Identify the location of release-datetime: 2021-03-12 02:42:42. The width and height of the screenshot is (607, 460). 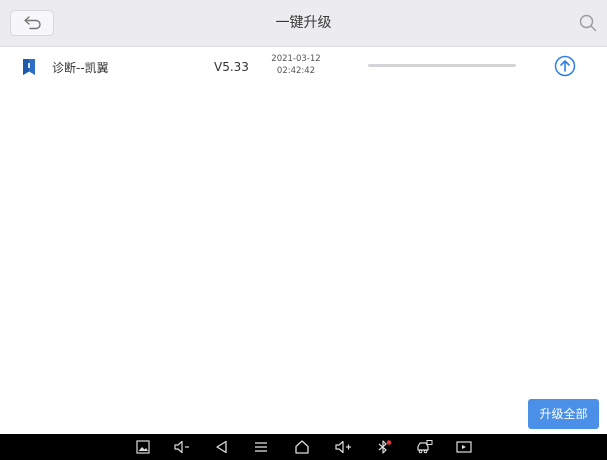
(296, 65).